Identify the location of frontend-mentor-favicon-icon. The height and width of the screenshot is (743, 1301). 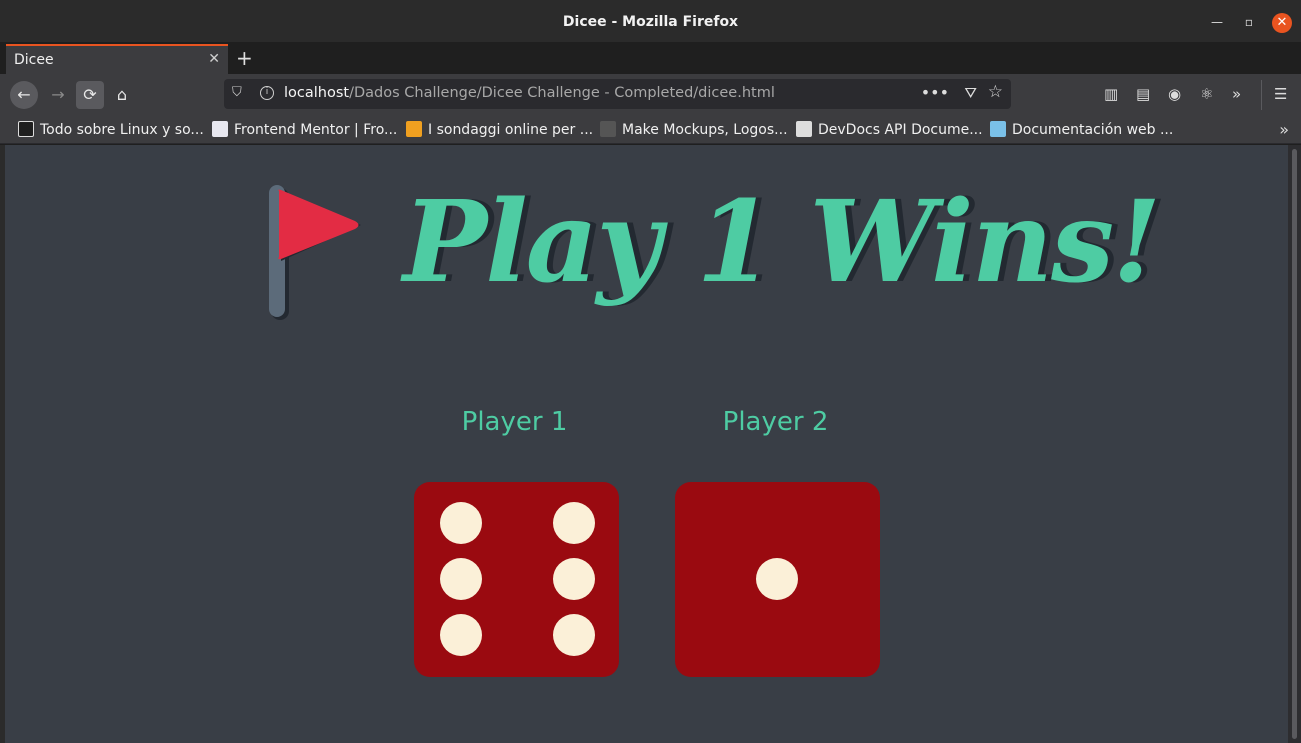
(220, 129).